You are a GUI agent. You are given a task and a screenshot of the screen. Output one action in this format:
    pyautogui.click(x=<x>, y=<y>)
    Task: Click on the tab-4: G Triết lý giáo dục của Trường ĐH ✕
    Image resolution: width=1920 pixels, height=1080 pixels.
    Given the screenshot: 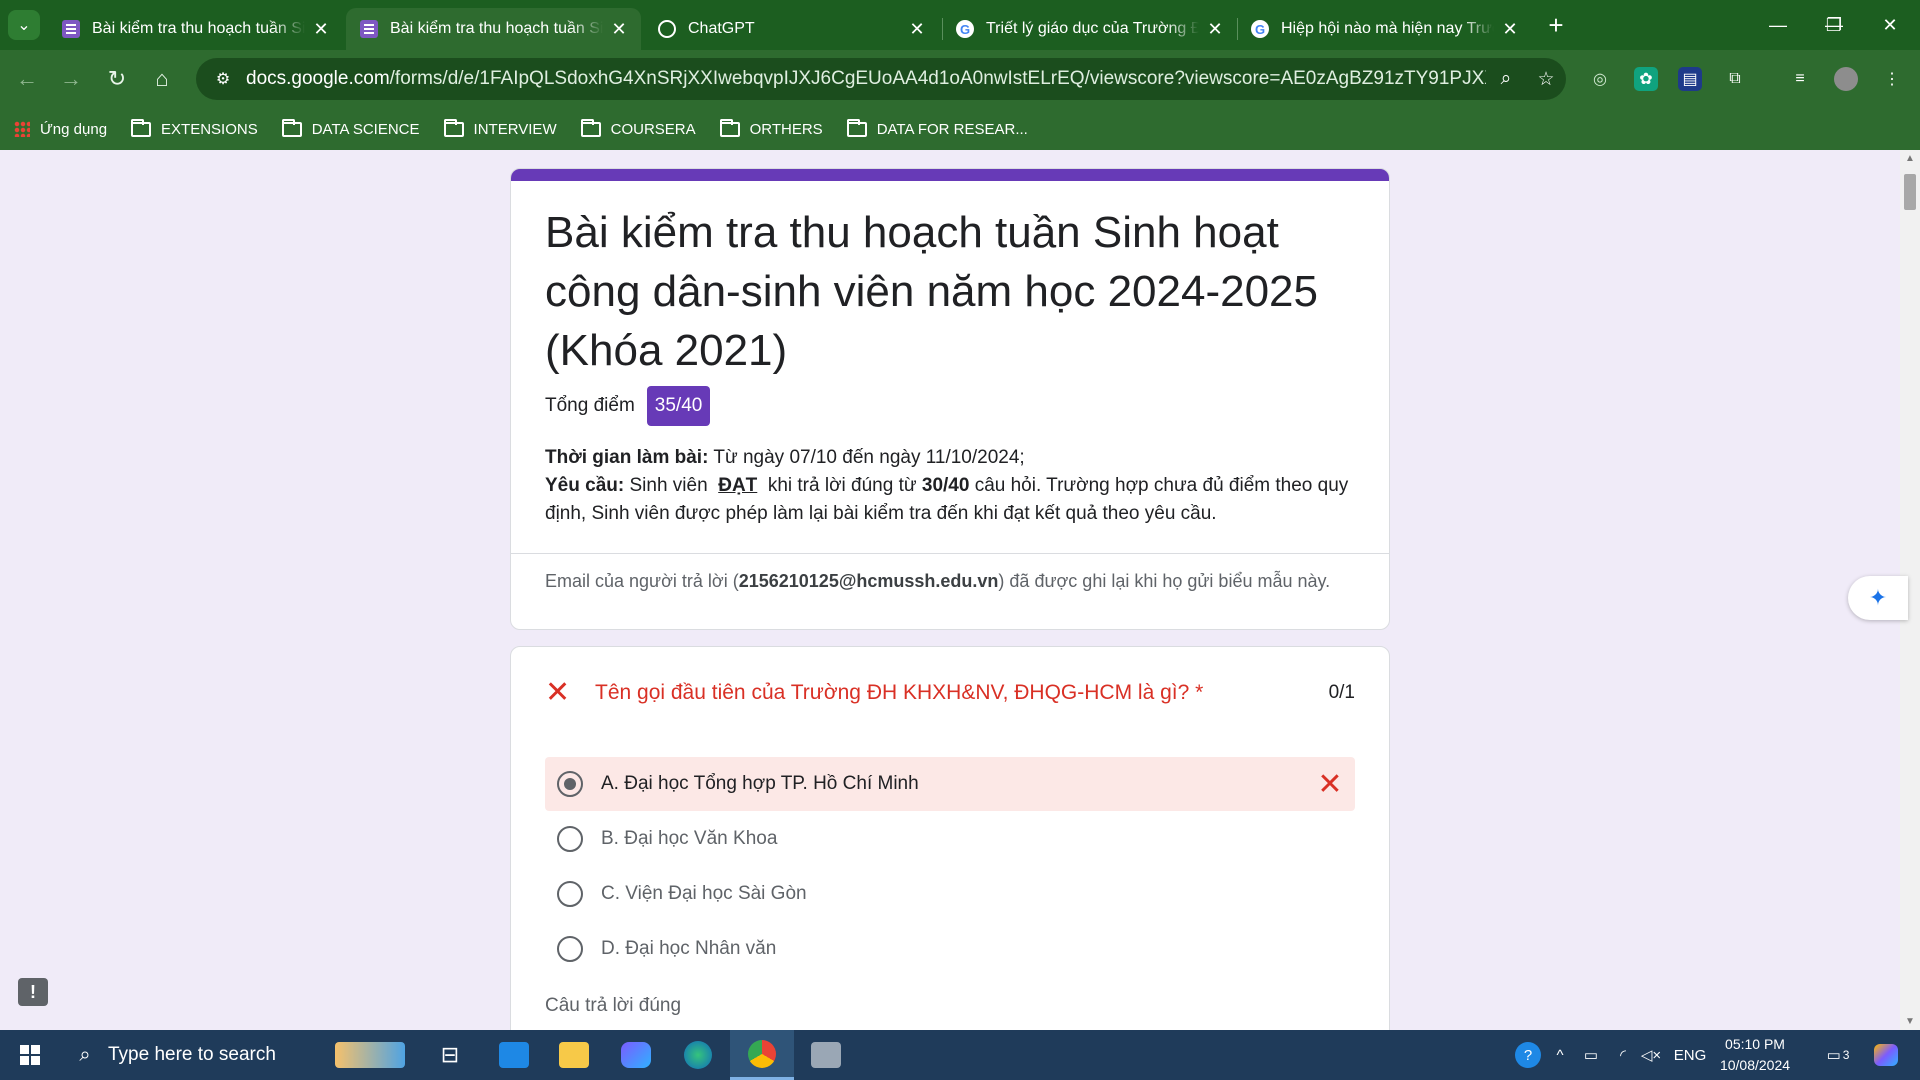 What is the action you would take?
    pyautogui.click(x=1089, y=29)
    